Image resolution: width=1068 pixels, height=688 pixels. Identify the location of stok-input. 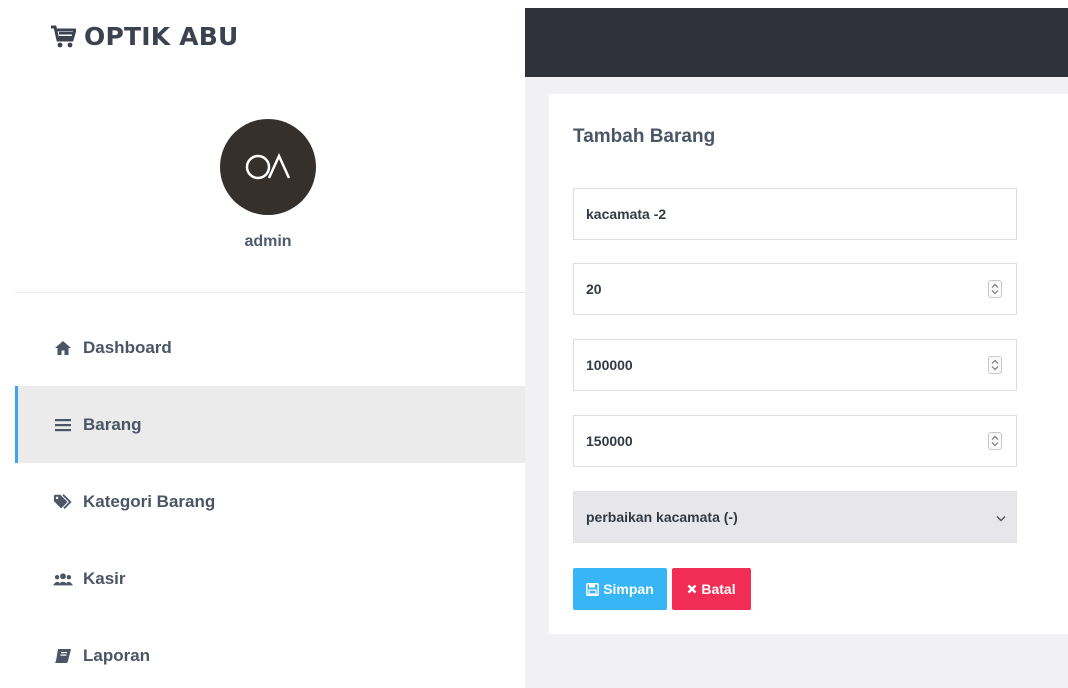
(776, 289).